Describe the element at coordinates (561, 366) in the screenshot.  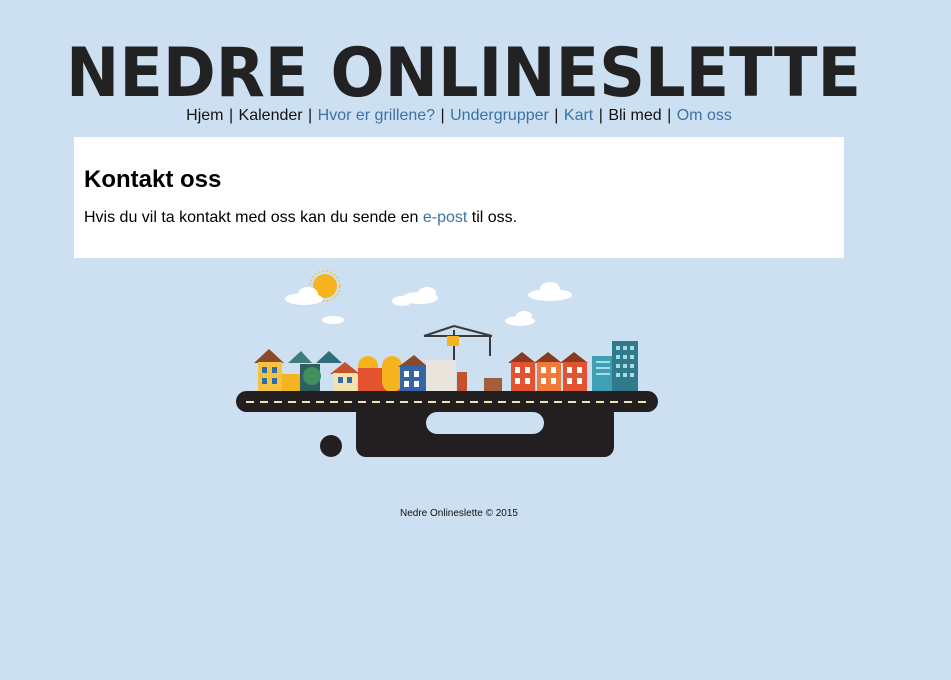
I see `houses-right` at that location.